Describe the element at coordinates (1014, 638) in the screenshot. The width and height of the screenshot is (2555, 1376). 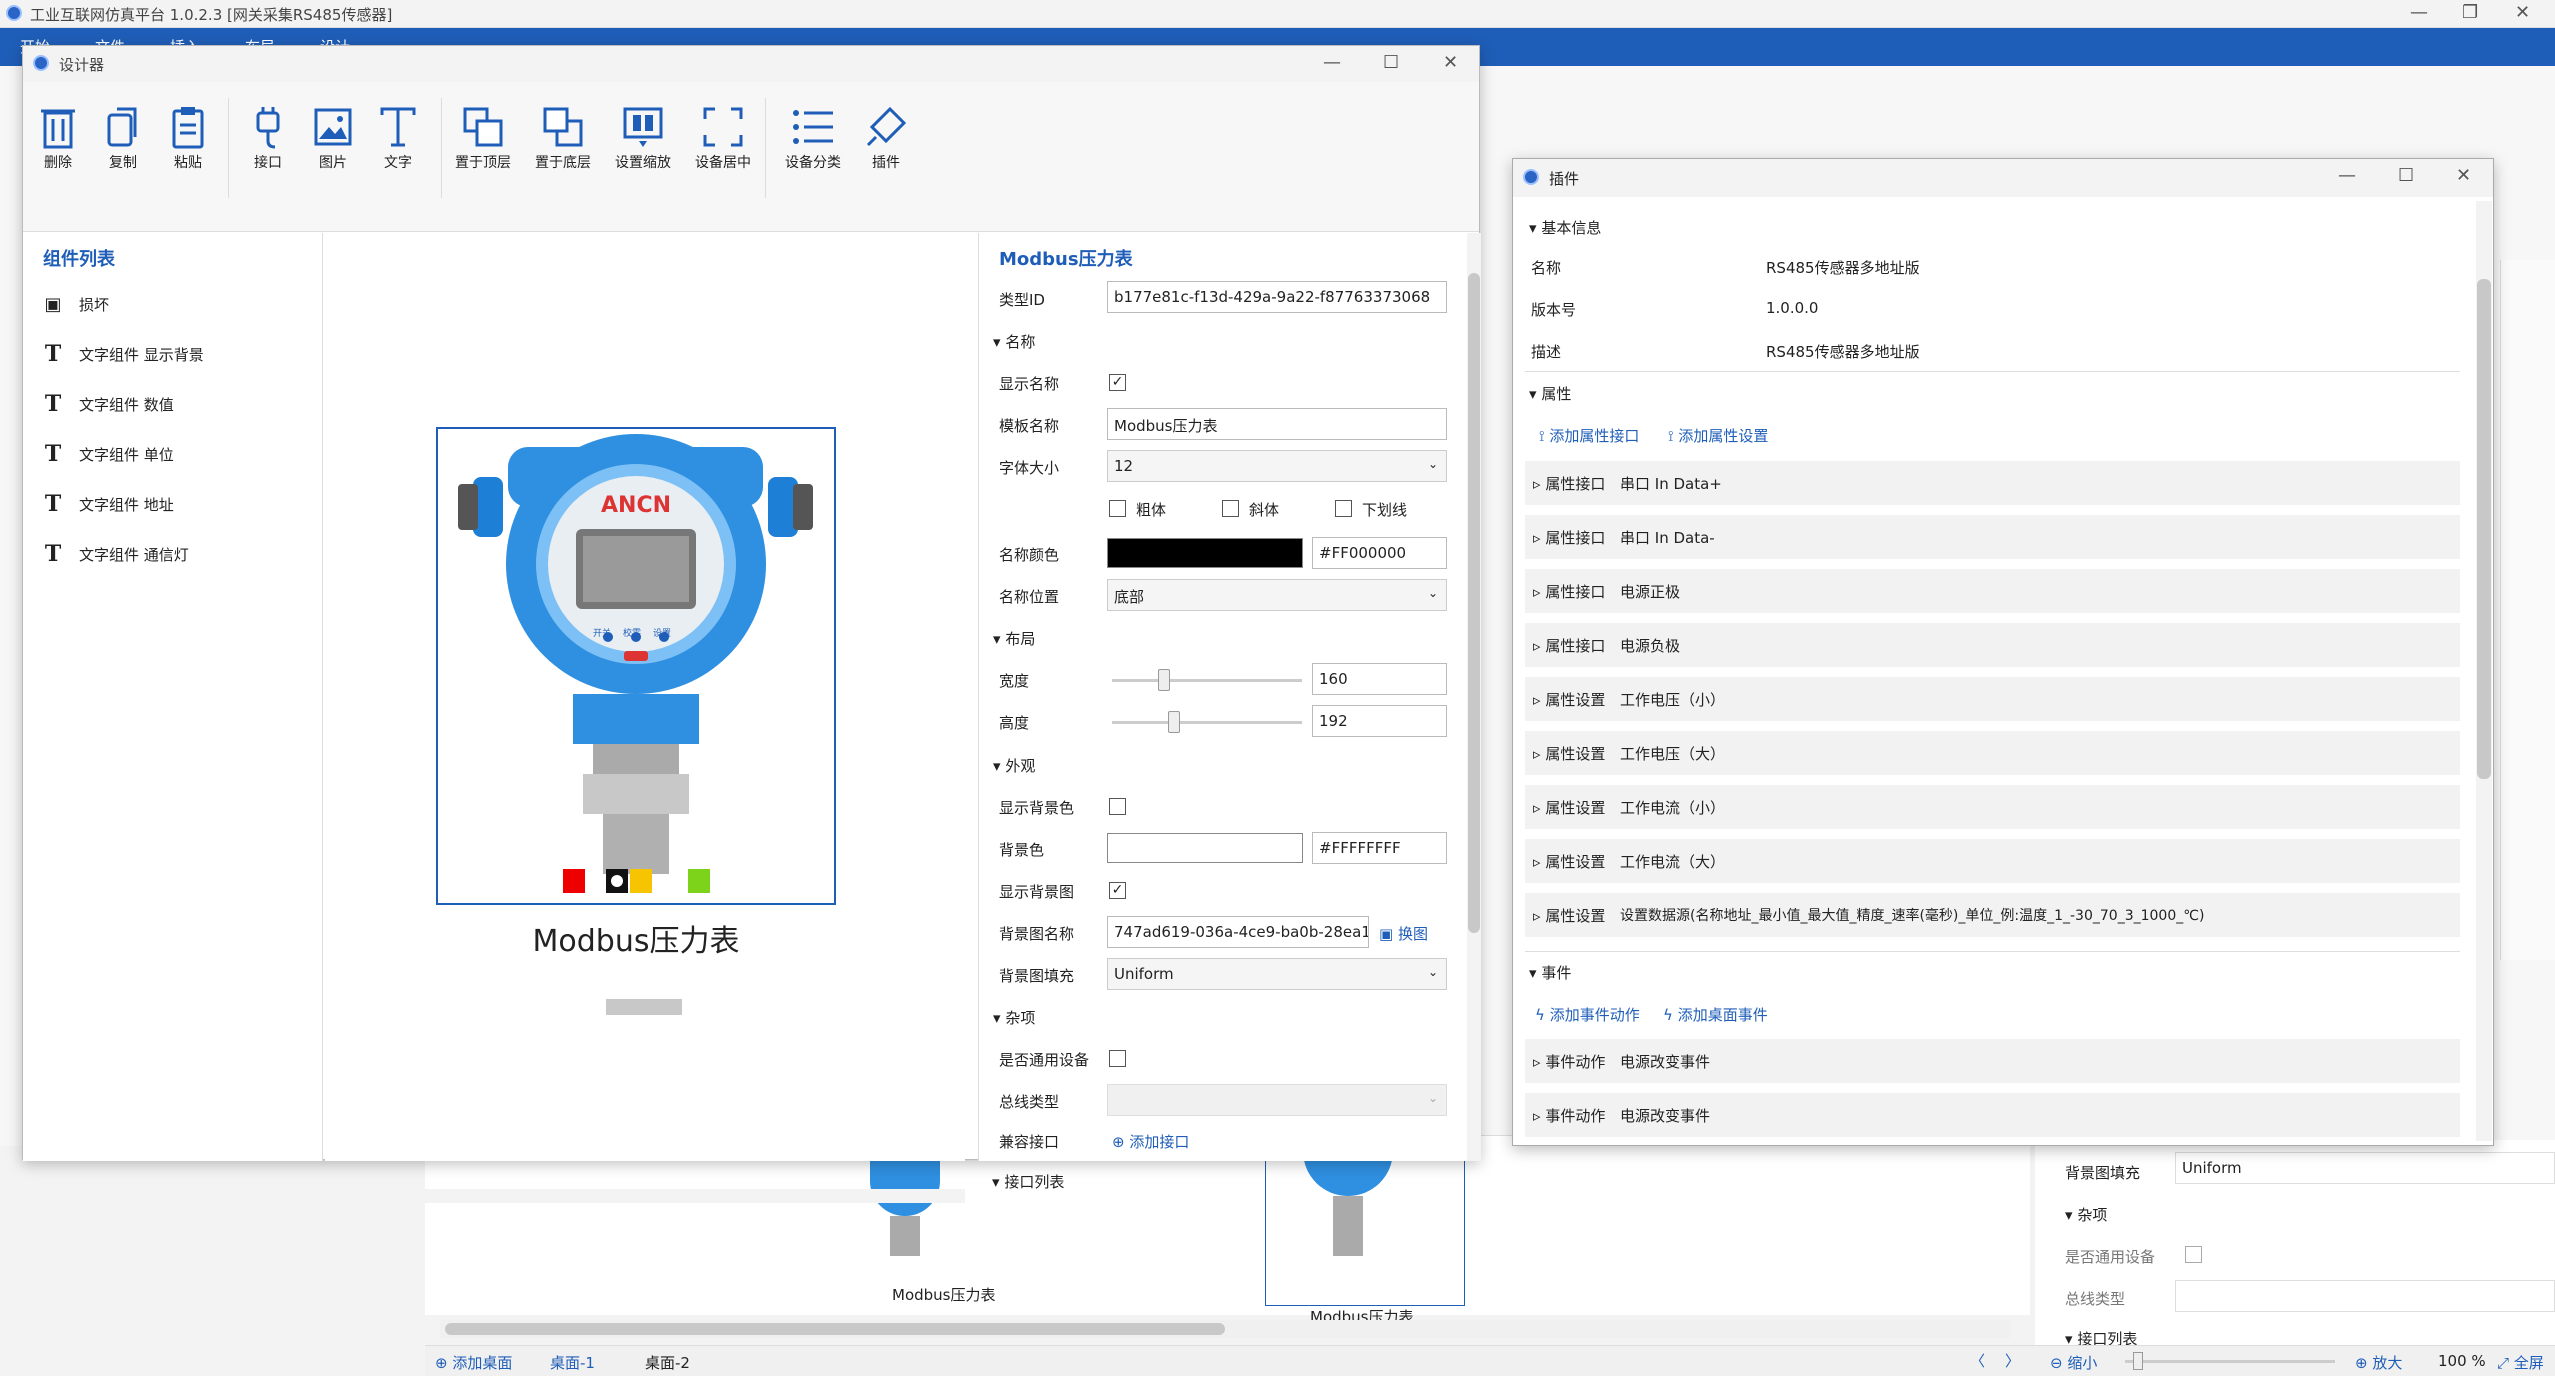
I see `layout-section: ▾ 布局` at that location.